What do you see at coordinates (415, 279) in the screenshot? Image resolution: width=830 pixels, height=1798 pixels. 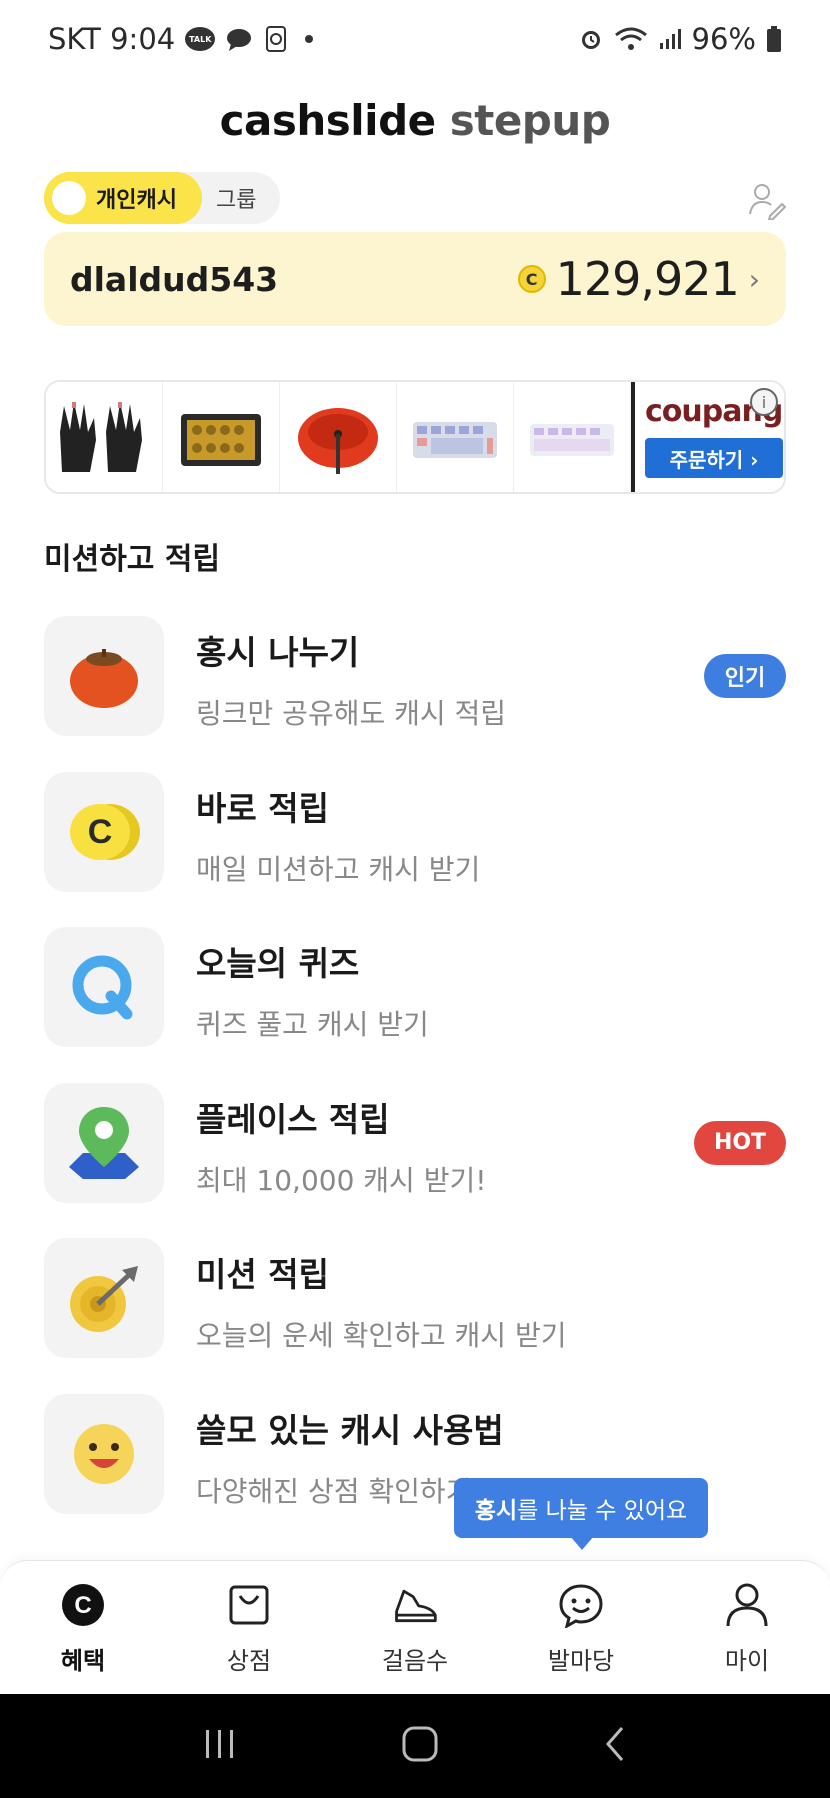 I see `cash-balance-card: dlaldud543 C 129,921 ›` at bounding box center [415, 279].